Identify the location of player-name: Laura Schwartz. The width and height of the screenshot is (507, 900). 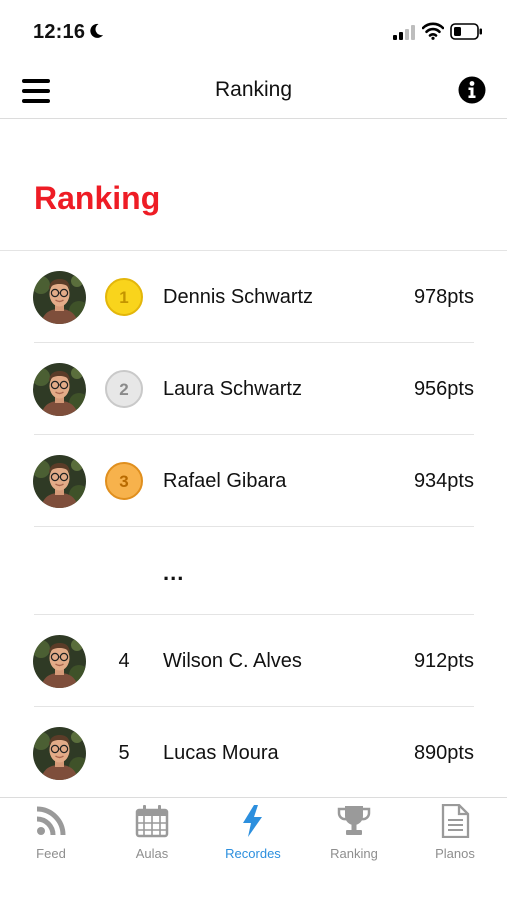
(232, 389).